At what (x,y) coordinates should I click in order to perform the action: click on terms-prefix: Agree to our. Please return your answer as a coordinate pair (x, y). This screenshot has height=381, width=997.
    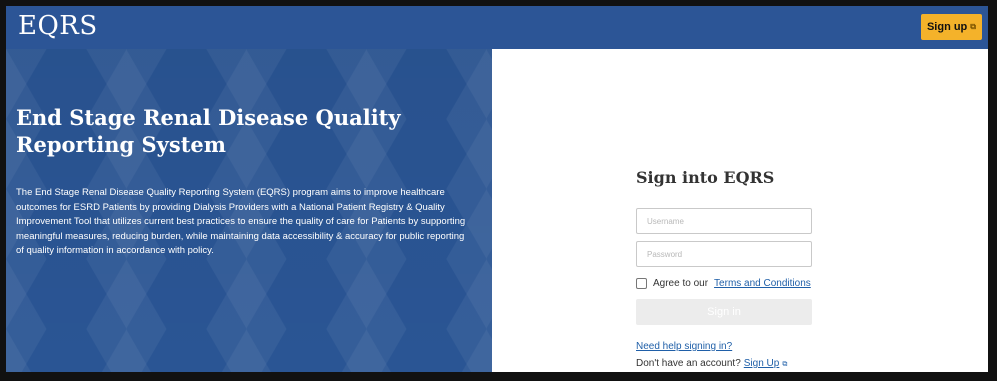
    Looking at the image, I should click on (681, 283).